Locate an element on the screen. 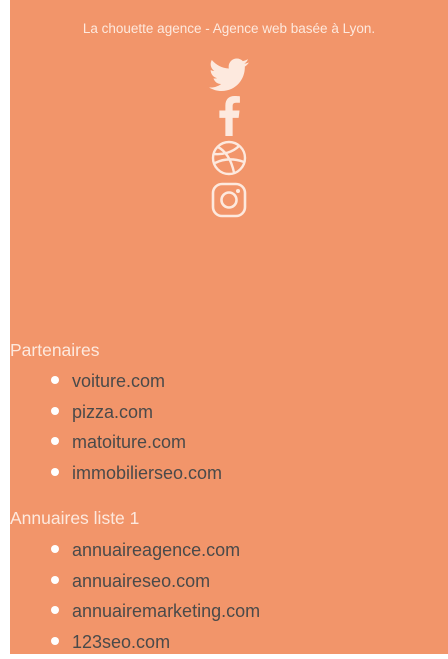 Image resolution: width=448 pixels, height=659 pixels. twitter-link is located at coordinates (229, 76).